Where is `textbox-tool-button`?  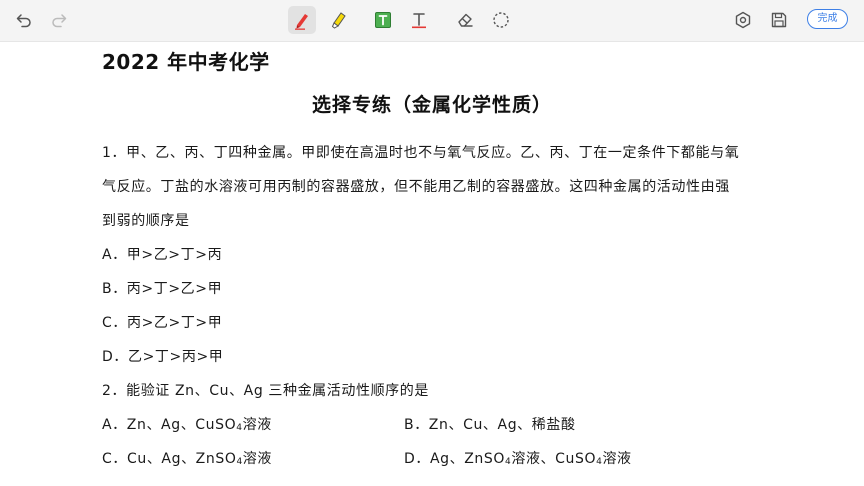
textbox-tool-button is located at coordinates (383, 20).